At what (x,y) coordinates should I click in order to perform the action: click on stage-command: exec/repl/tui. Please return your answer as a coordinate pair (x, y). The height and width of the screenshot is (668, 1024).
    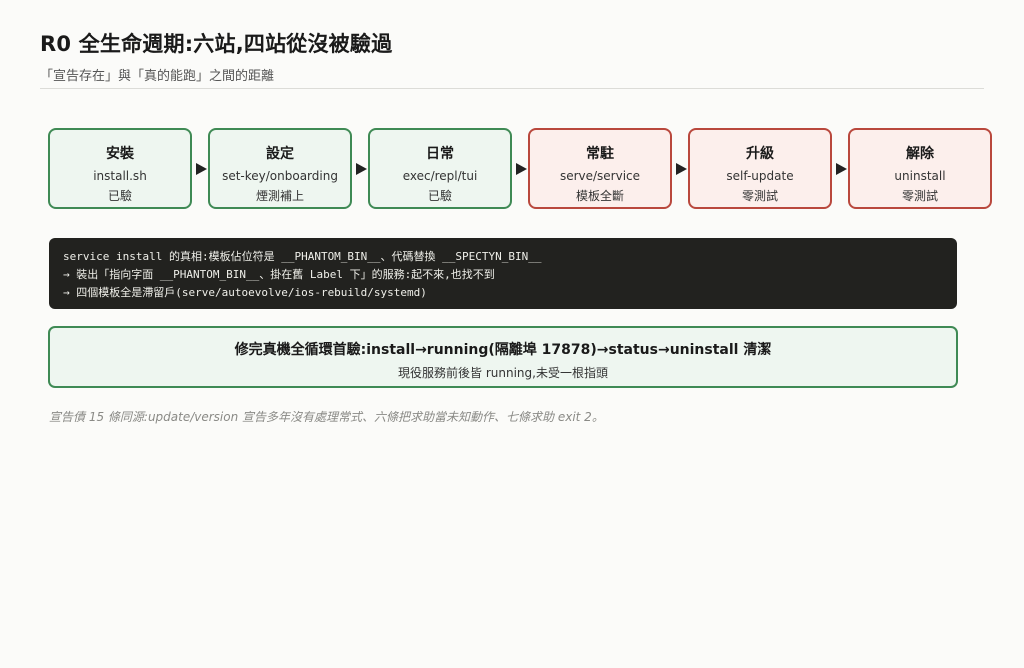
    Looking at the image, I should click on (440, 176).